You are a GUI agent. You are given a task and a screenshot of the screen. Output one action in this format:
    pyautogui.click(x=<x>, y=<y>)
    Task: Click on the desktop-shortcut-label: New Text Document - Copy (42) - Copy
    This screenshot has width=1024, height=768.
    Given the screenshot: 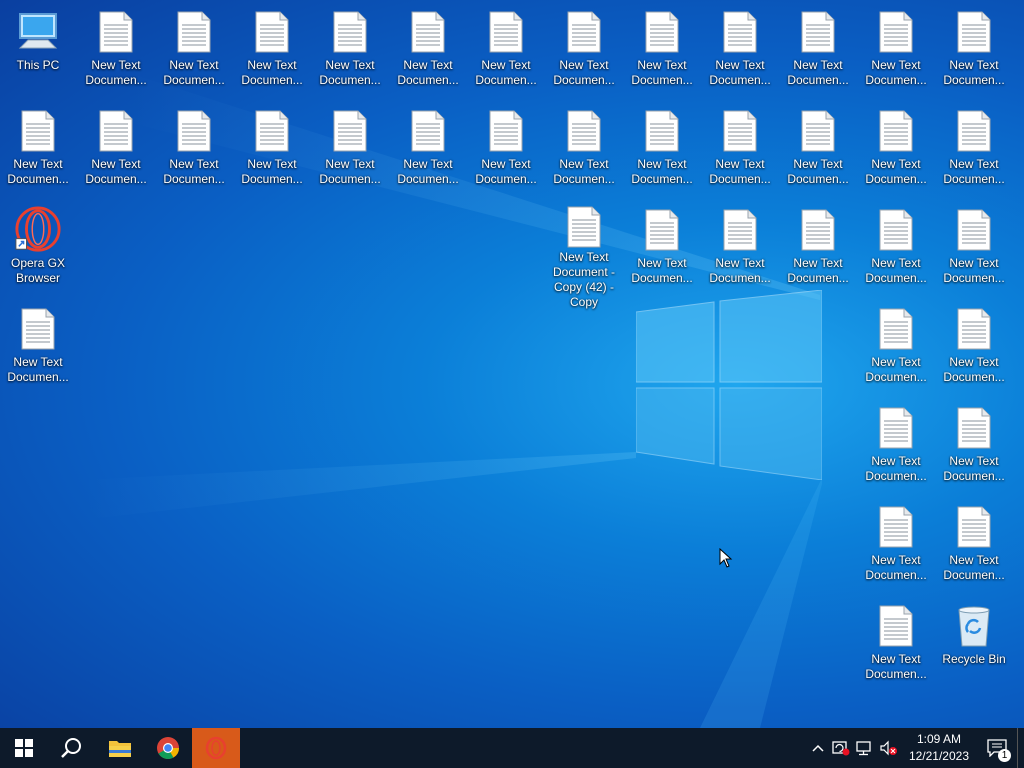 What is the action you would take?
    pyautogui.click(x=584, y=279)
    